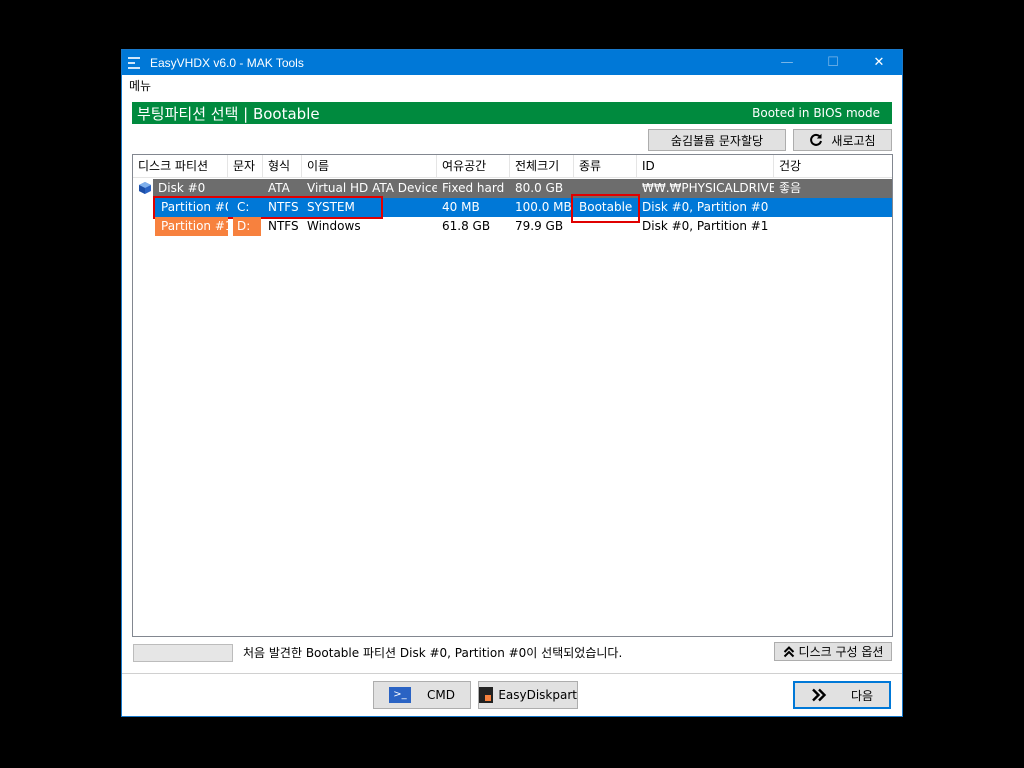  I want to click on cell-total: 100.0 MB, so click(543, 207).